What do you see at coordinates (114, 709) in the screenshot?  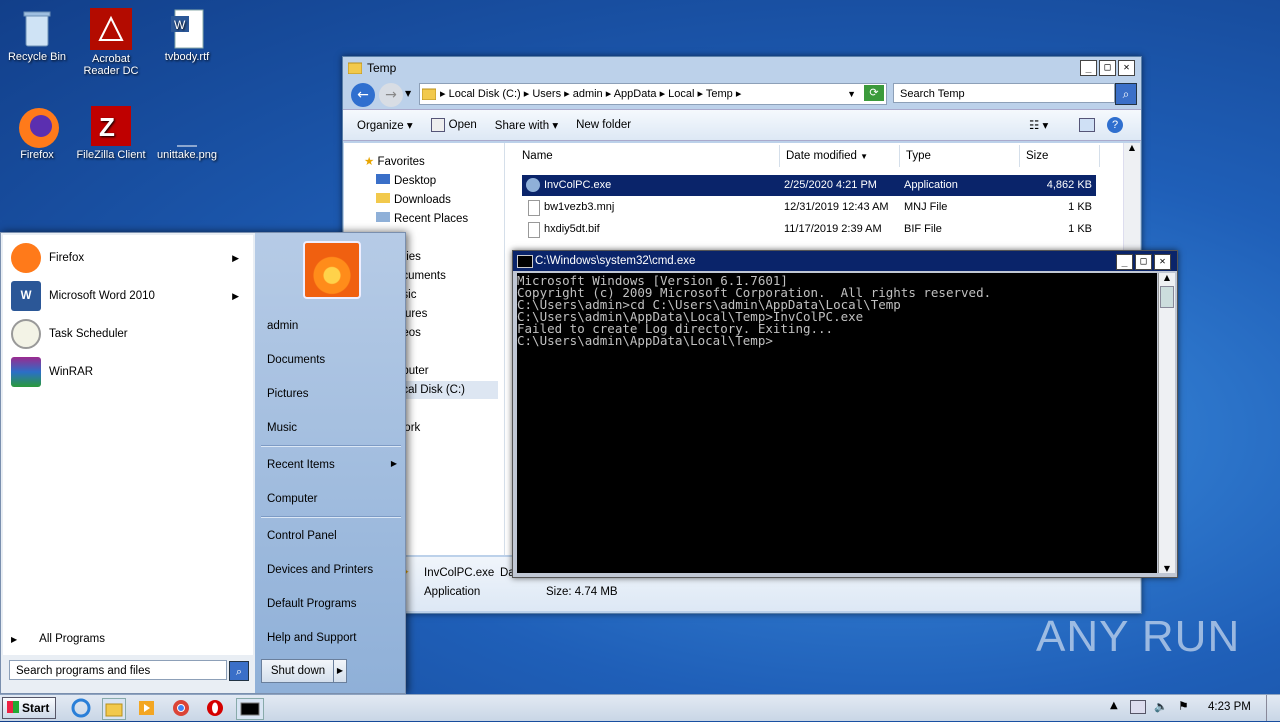 I see `explorer-taskbar-icon` at bounding box center [114, 709].